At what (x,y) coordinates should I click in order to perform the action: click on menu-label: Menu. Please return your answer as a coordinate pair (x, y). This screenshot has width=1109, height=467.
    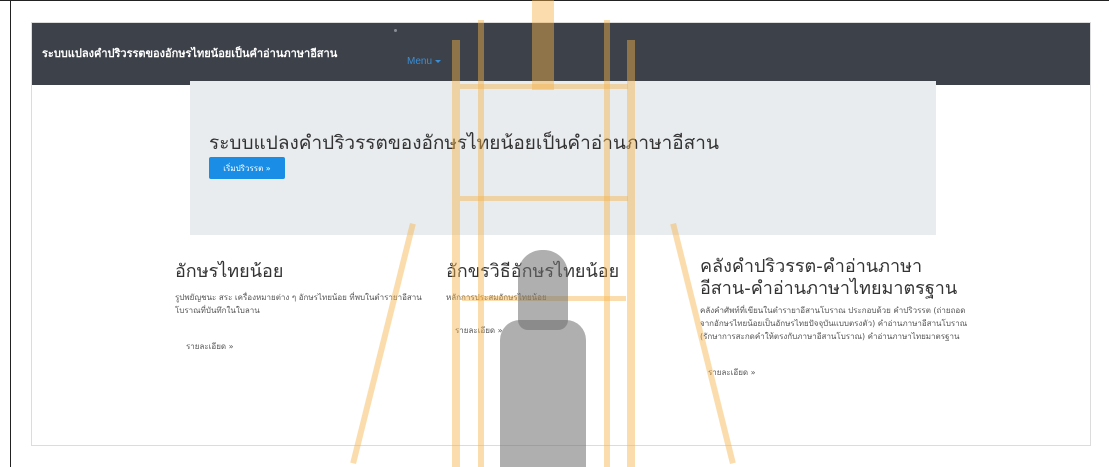
    Looking at the image, I should click on (420, 61).